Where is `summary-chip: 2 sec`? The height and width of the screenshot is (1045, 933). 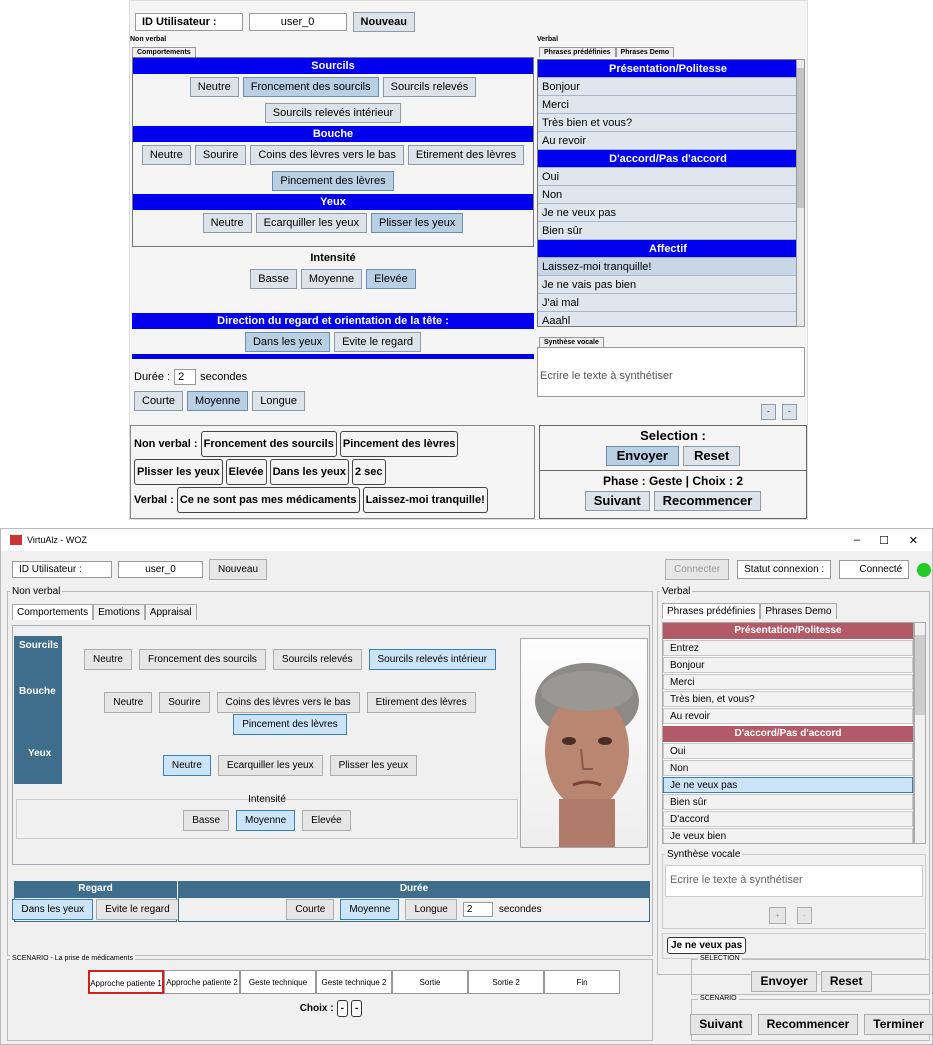 summary-chip: 2 sec is located at coordinates (369, 472).